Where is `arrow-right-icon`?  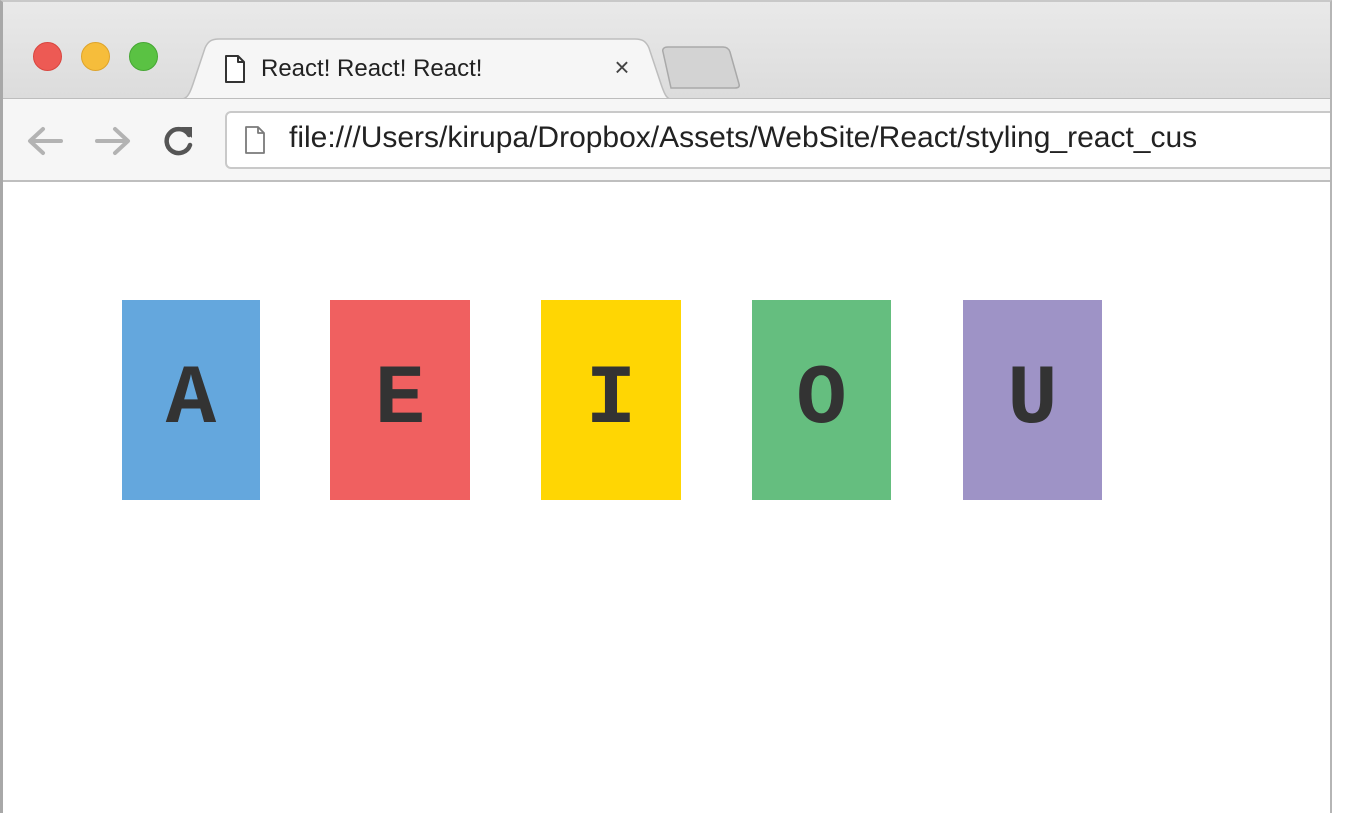 arrow-right-icon is located at coordinates (112, 141).